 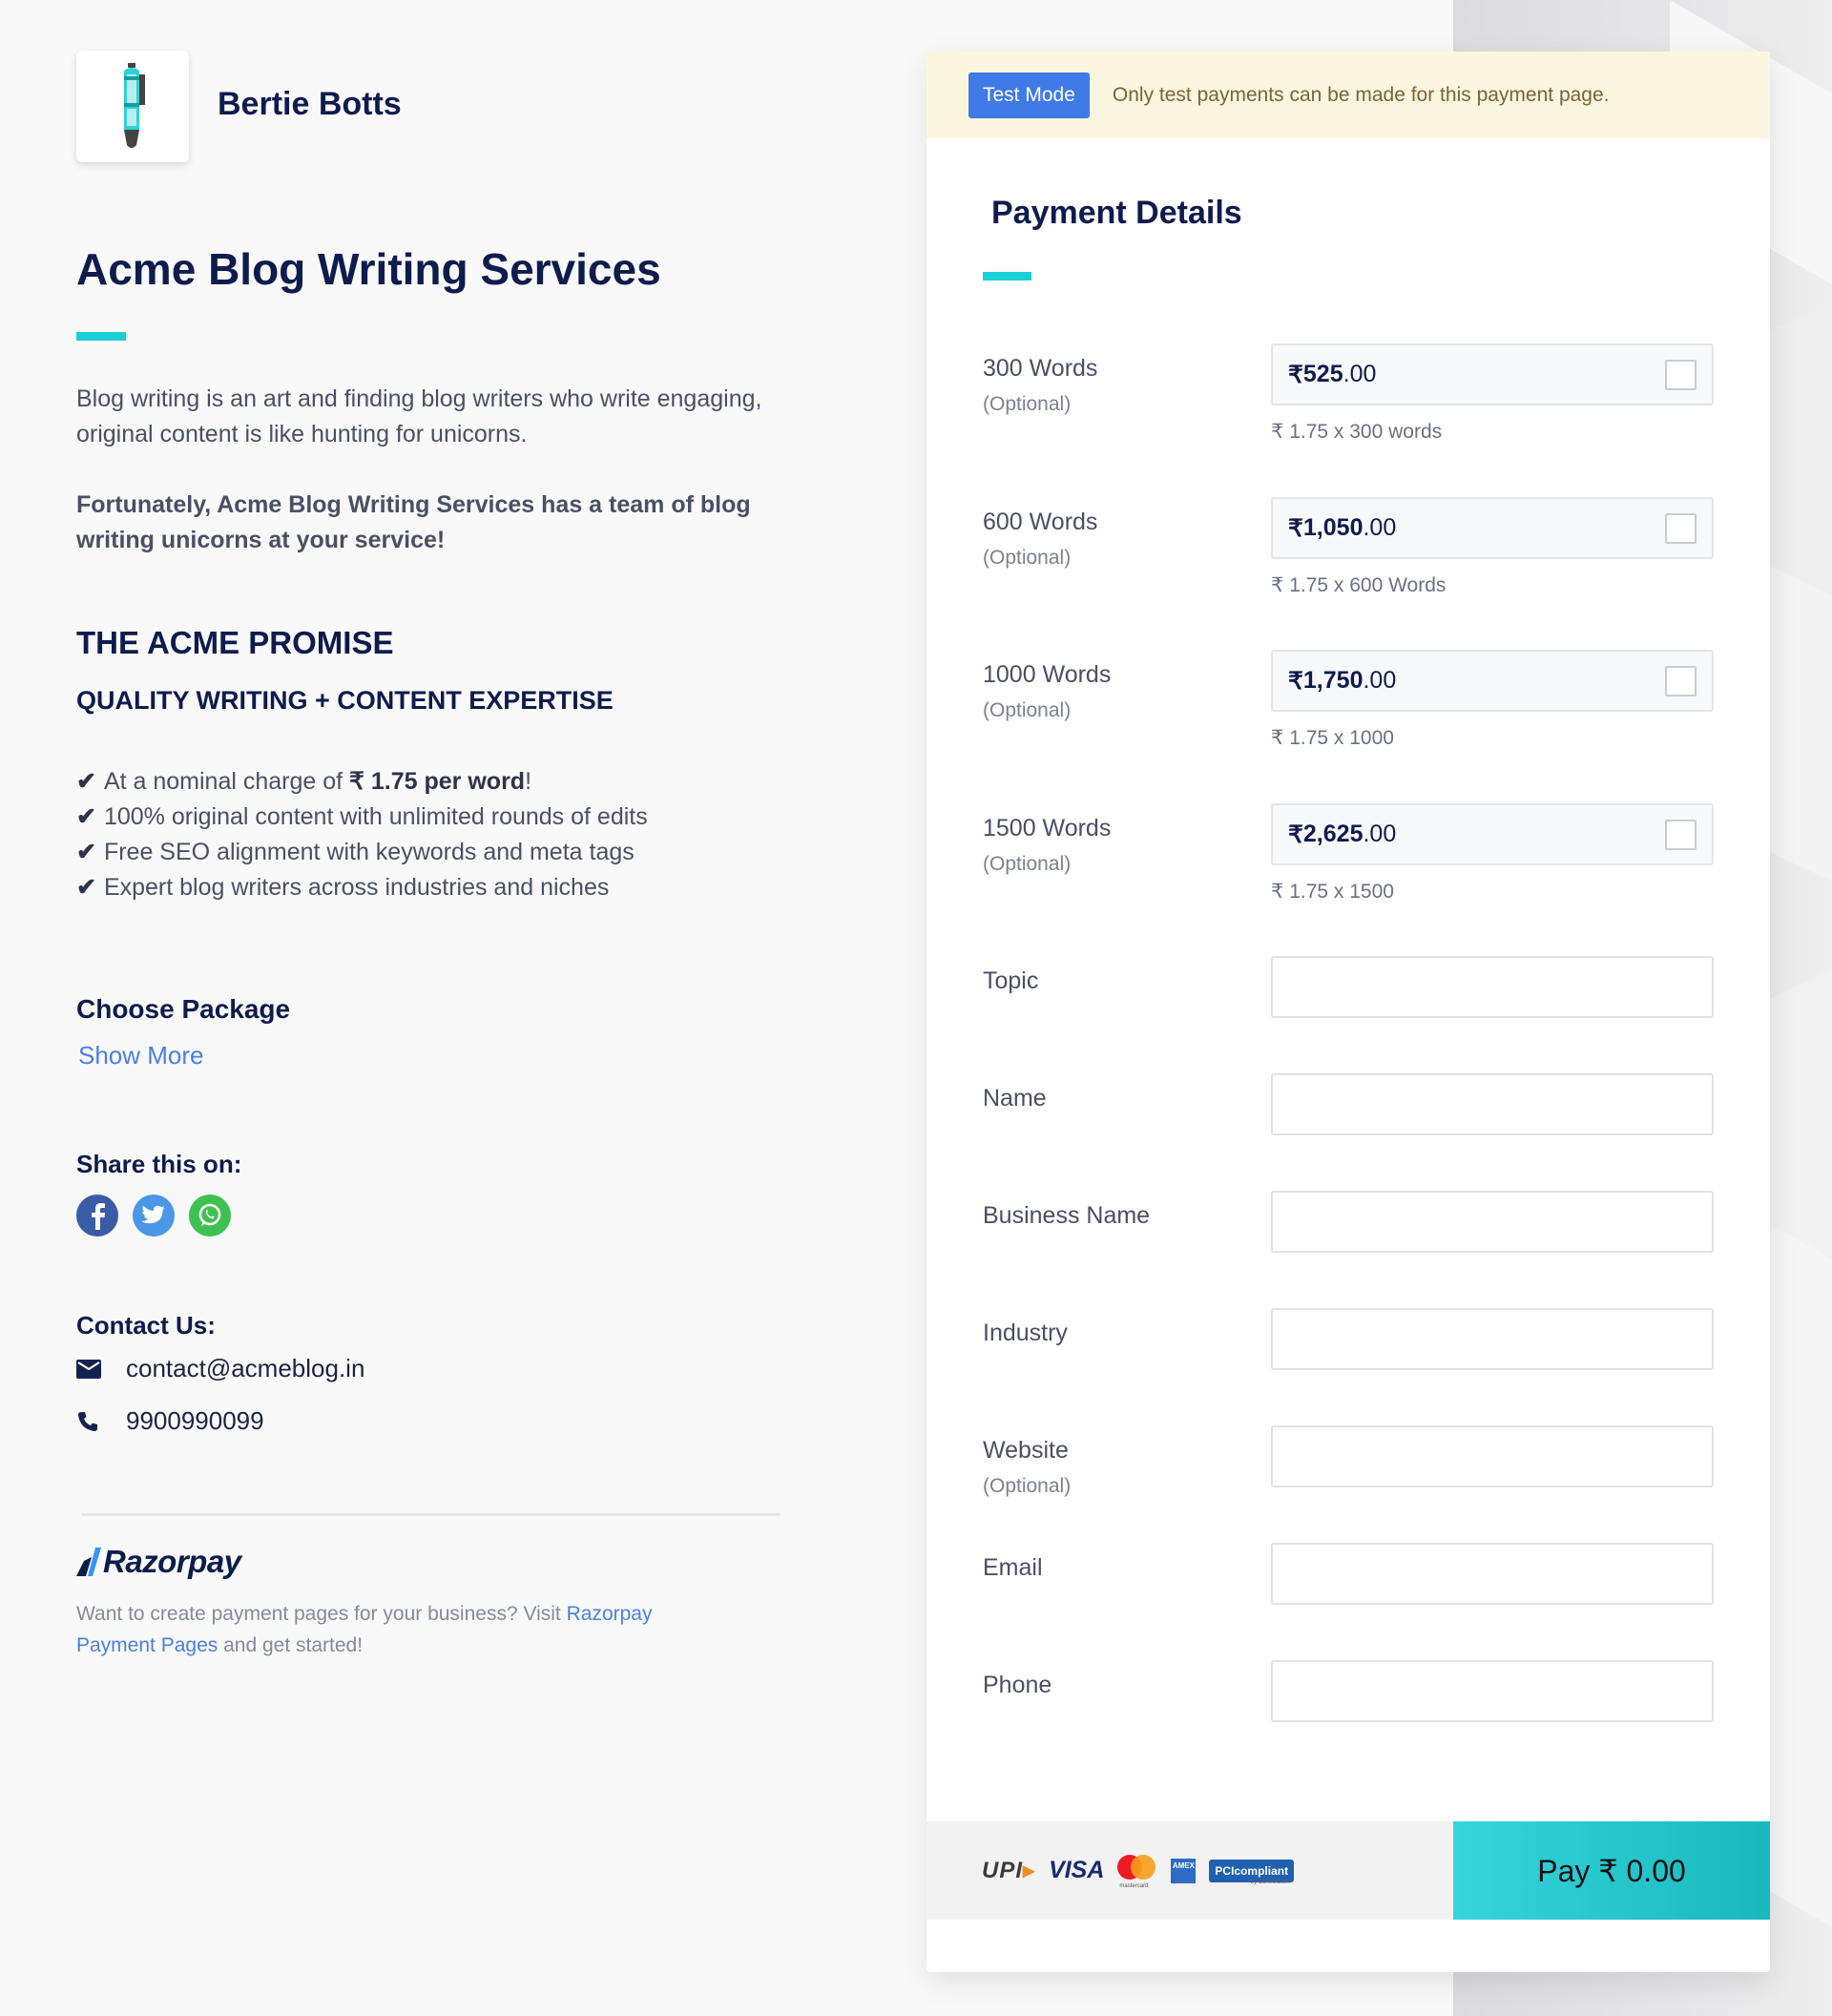 I want to click on contact-email-row: contact@acmeblog.in, so click(x=220, y=1368).